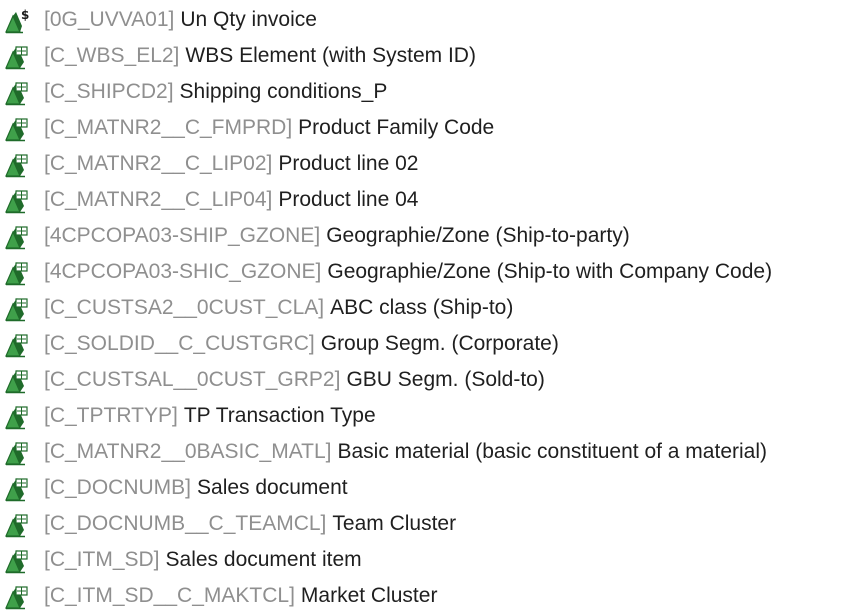  What do you see at coordinates (183, 271) in the screenshot?
I see `technical-name: [4CPCOPA03-SHIC_GZONE]` at bounding box center [183, 271].